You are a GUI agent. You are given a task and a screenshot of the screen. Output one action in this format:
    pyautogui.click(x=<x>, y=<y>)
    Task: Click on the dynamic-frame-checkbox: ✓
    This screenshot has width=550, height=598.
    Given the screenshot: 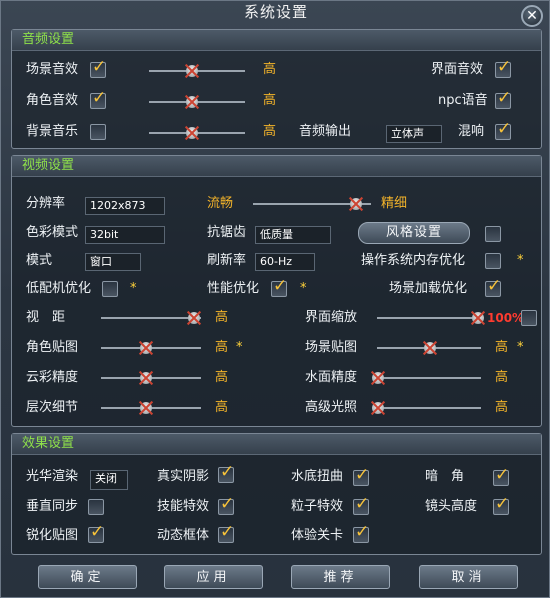 What is the action you would take?
    pyautogui.click(x=226, y=533)
    